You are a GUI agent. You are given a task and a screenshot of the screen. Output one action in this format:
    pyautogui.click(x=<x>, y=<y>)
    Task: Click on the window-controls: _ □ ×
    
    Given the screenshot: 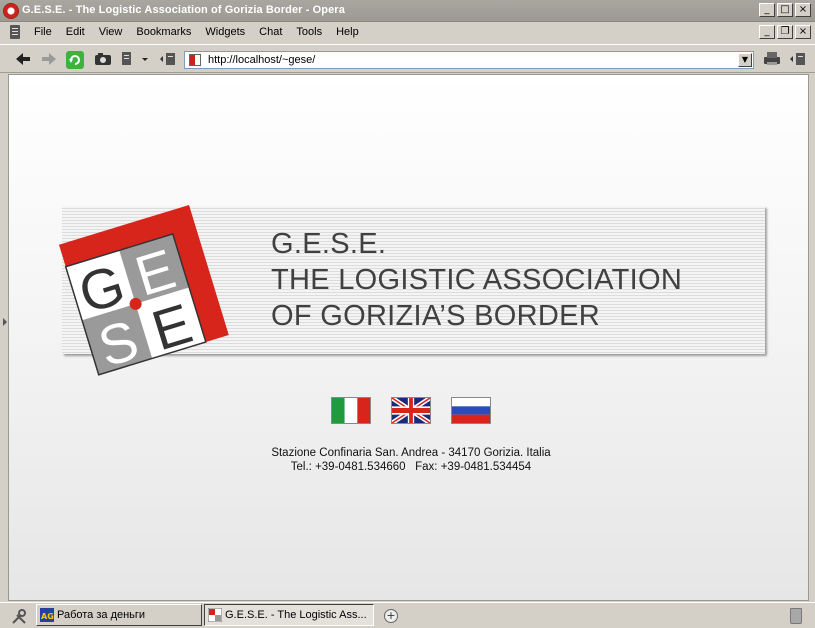 What is the action you would take?
    pyautogui.click(x=785, y=10)
    